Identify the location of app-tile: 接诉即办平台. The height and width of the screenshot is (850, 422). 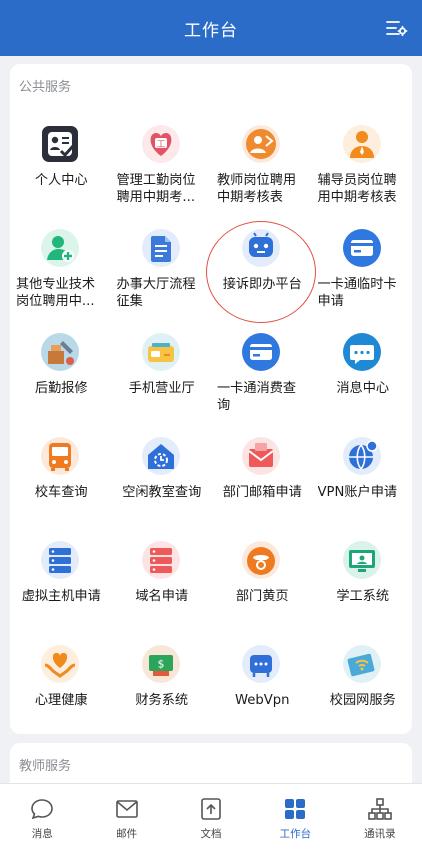
(261, 274).